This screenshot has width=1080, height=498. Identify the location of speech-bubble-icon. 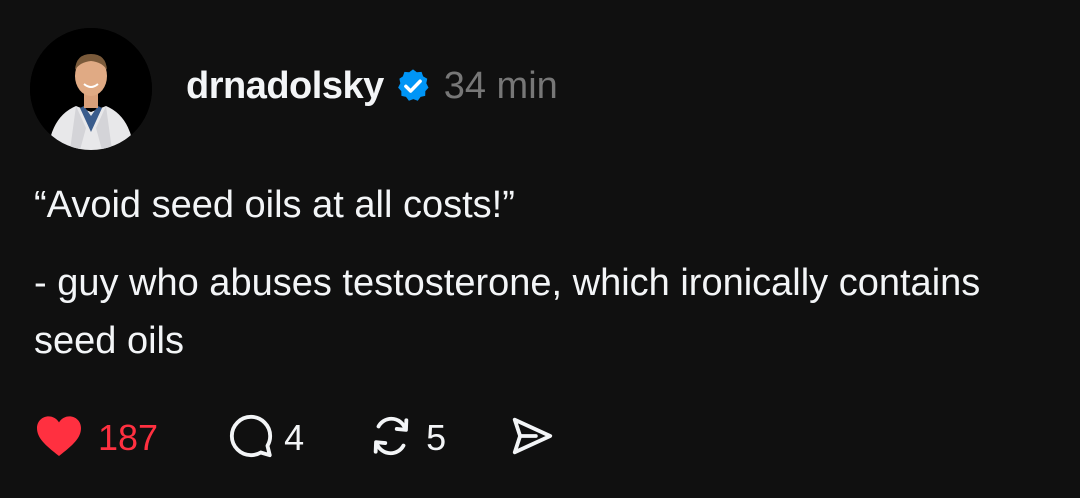
(251, 438).